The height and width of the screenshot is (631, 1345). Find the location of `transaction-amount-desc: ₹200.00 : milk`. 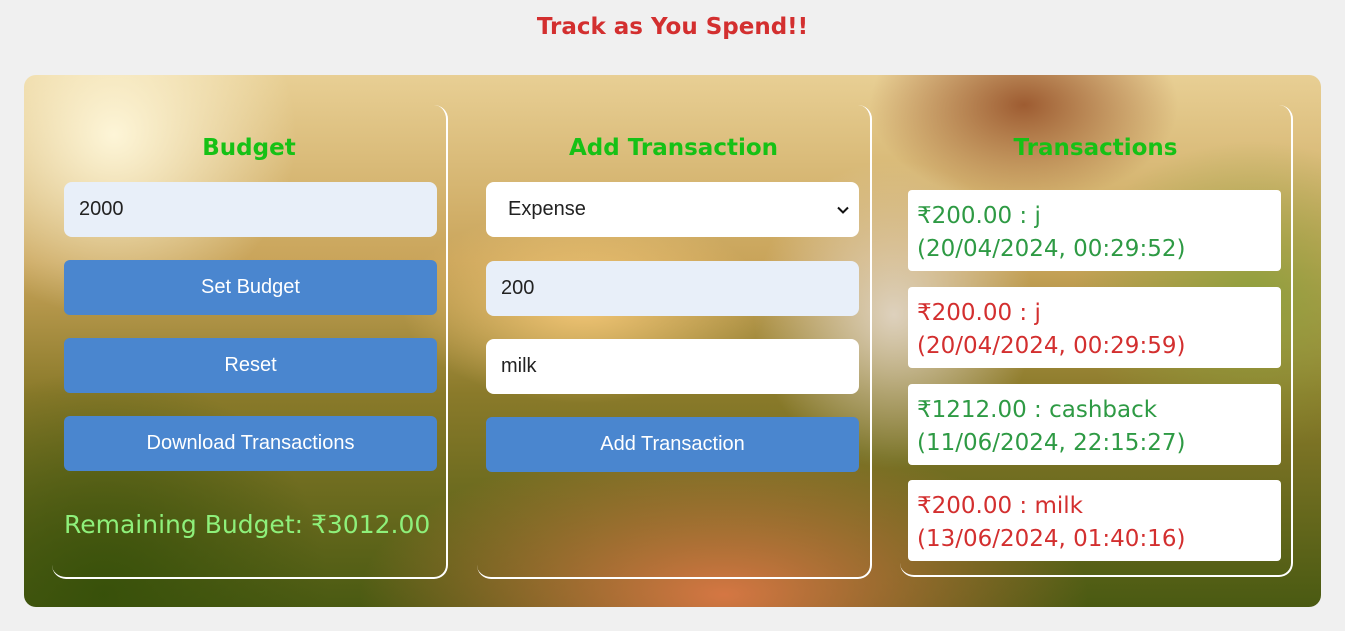

transaction-amount-desc: ₹200.00 : milk is located at coordinates (1000, 506).